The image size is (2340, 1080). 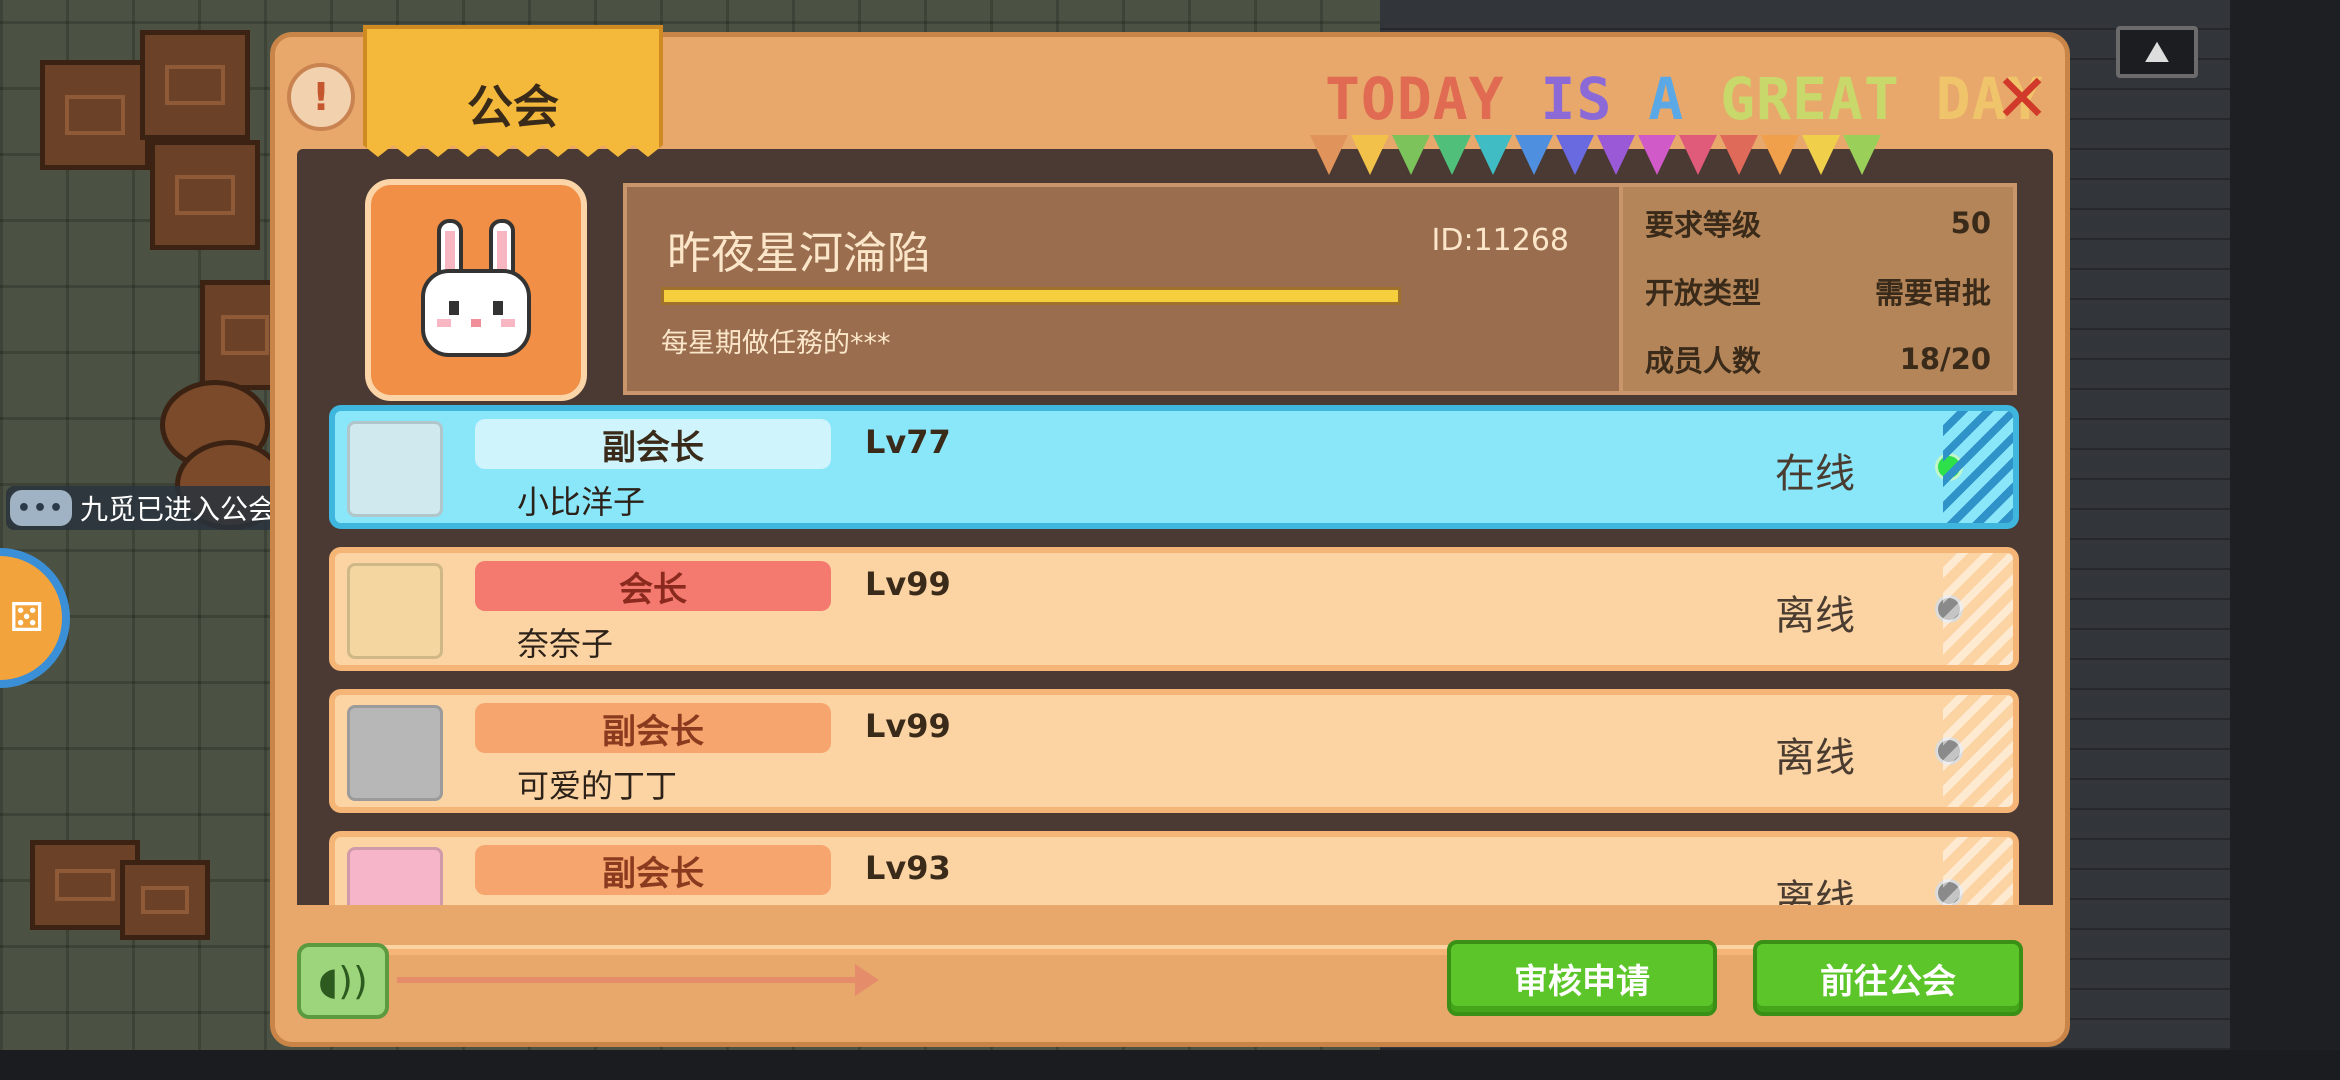 I want to click on guild-id: ID:11268, so click(x=1500, y=240).